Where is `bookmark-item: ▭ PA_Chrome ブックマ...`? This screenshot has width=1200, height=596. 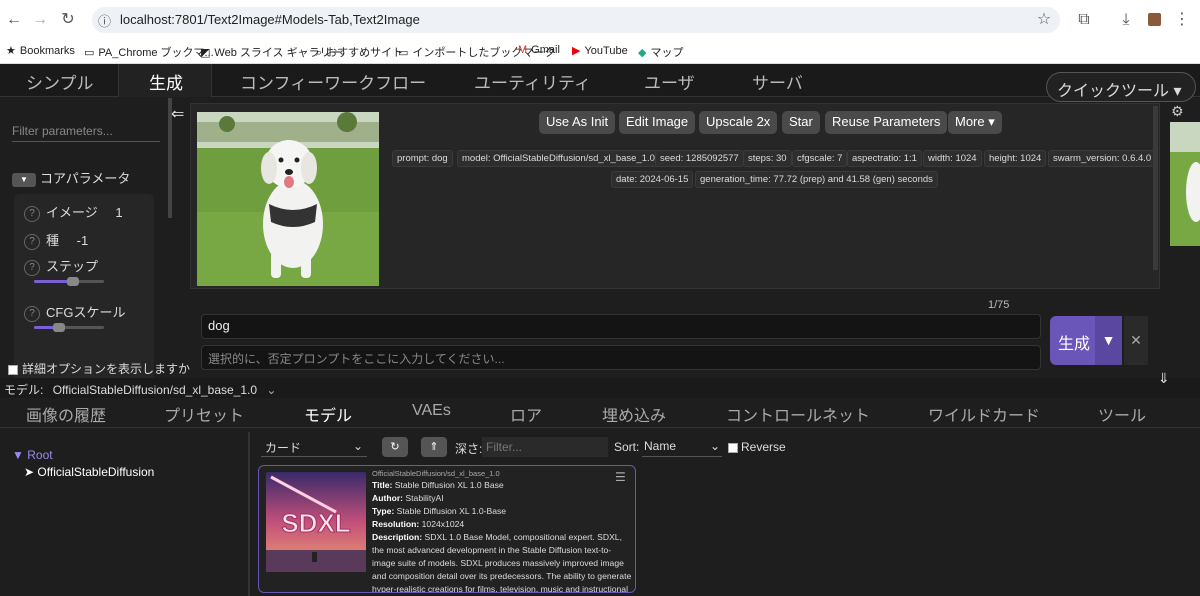
bookmark-item: ▭ PA_Chrome ブックマ... is located at coordinates (149, 52).